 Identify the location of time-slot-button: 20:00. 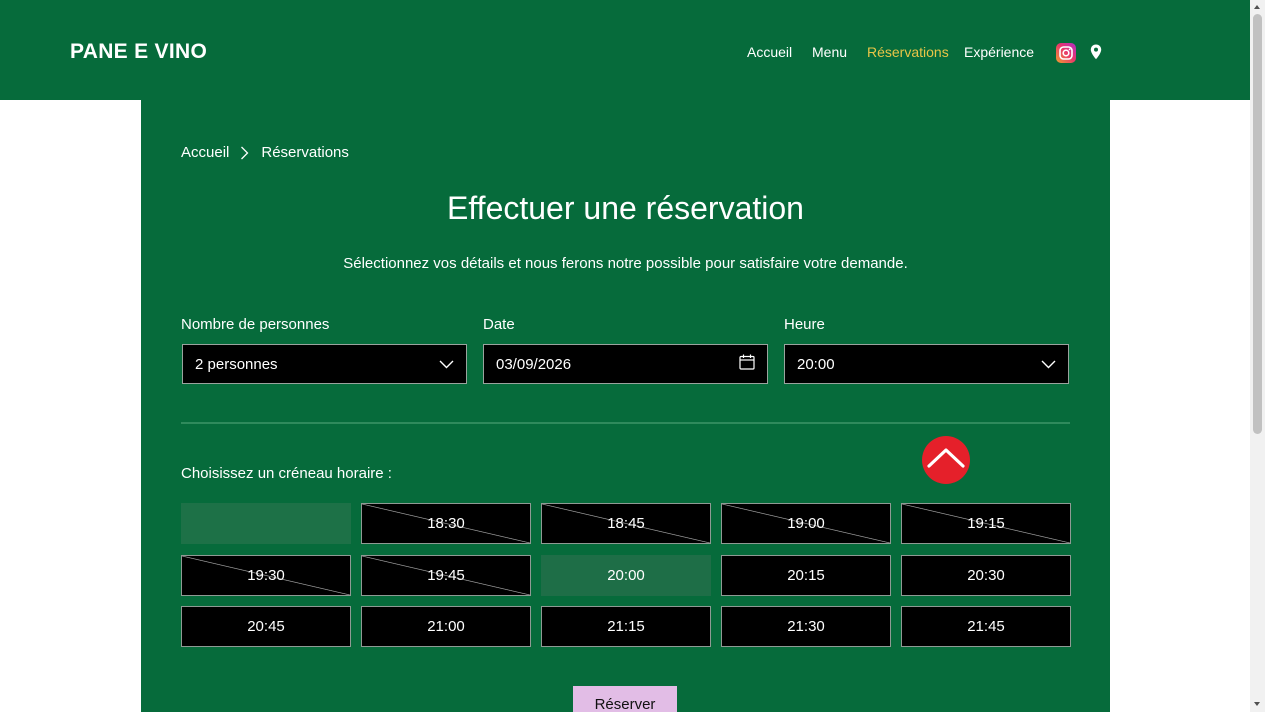
(626, 575).